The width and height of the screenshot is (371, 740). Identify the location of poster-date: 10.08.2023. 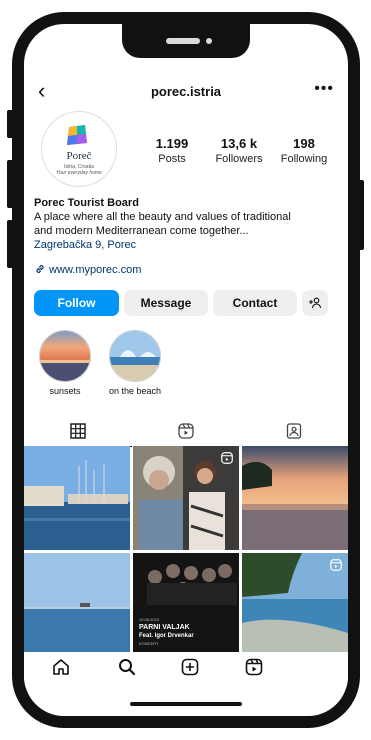
(149, 619).